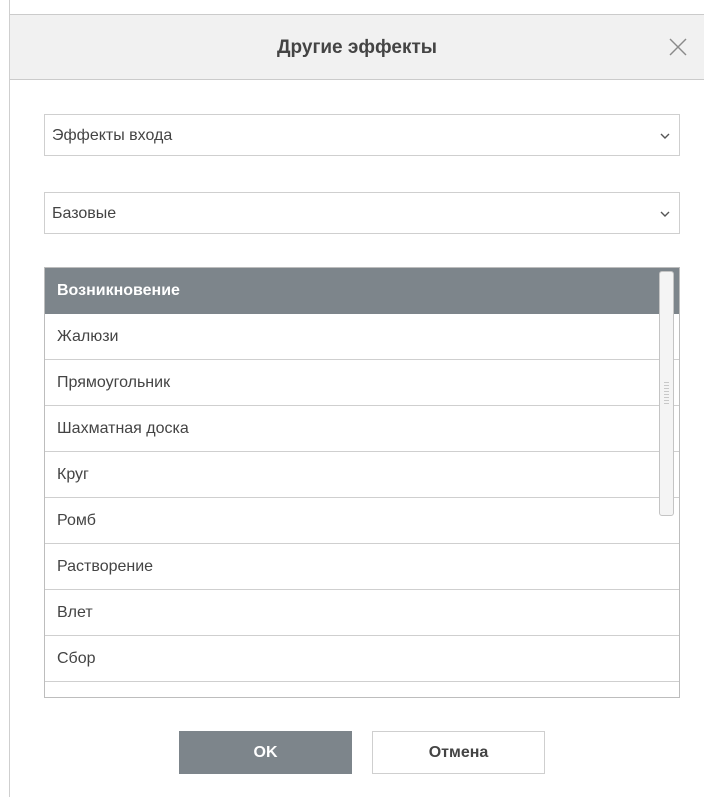 The image size is (704, 797). What do you see at coordinates (362, 135) in the screenshot?
I see `effect-category-select: Эффекты входа` at bounding box center [362, 135].